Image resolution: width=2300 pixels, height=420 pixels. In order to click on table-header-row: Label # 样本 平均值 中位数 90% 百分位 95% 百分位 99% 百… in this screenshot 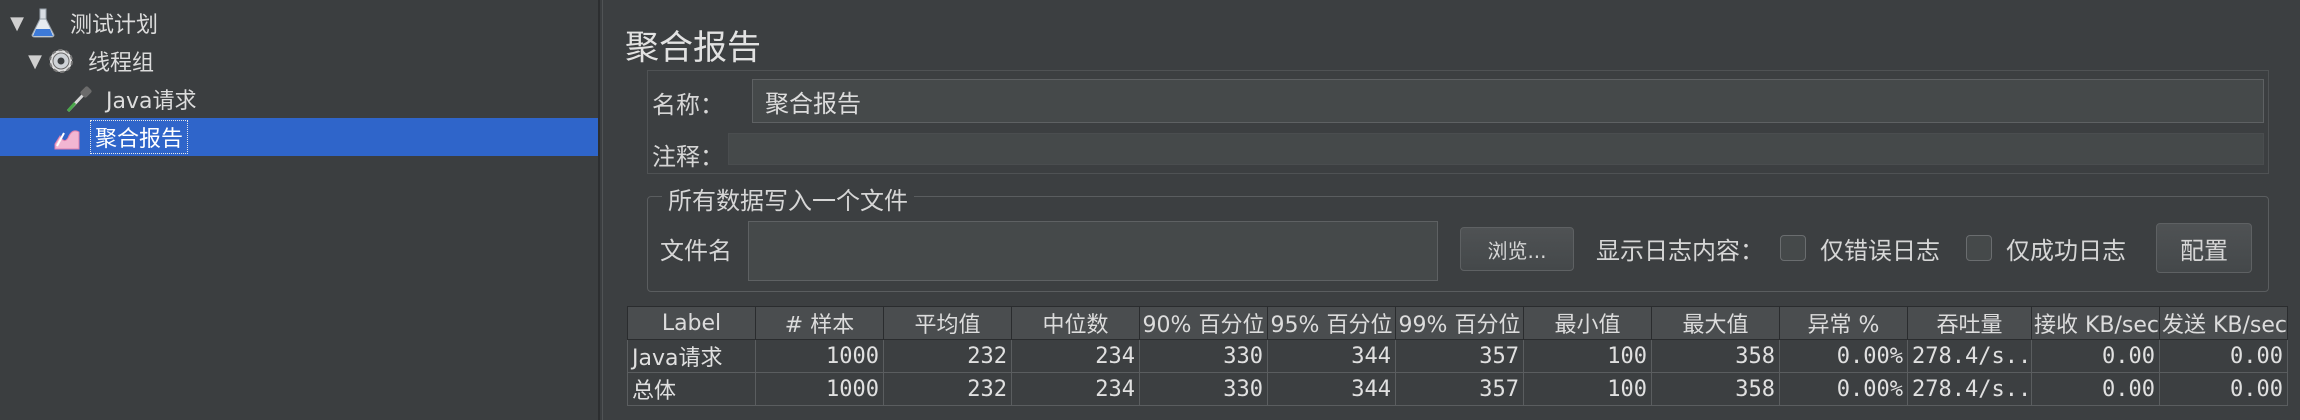, I will do `click(1457, 323)`.